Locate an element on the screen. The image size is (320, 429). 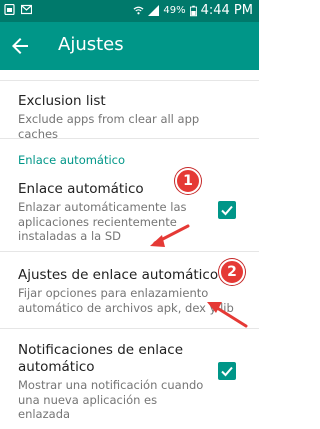
back-arrow-icon is located at coordinates (20, 46).